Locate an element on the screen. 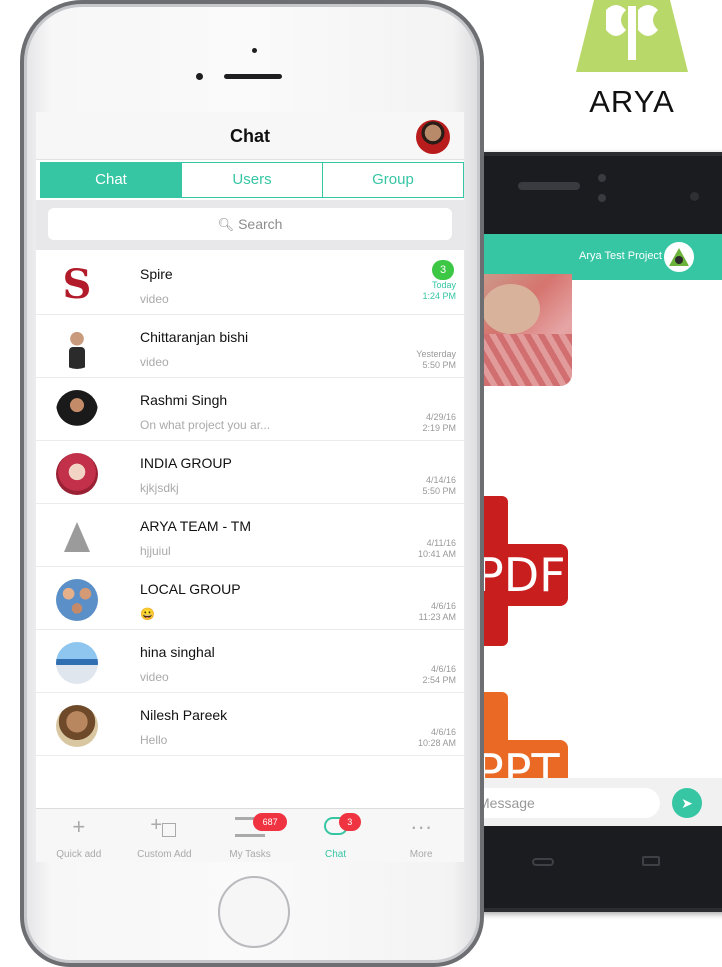 The image size is (722, 967). chat-badge: 3 is located at coordinates (349, 822).